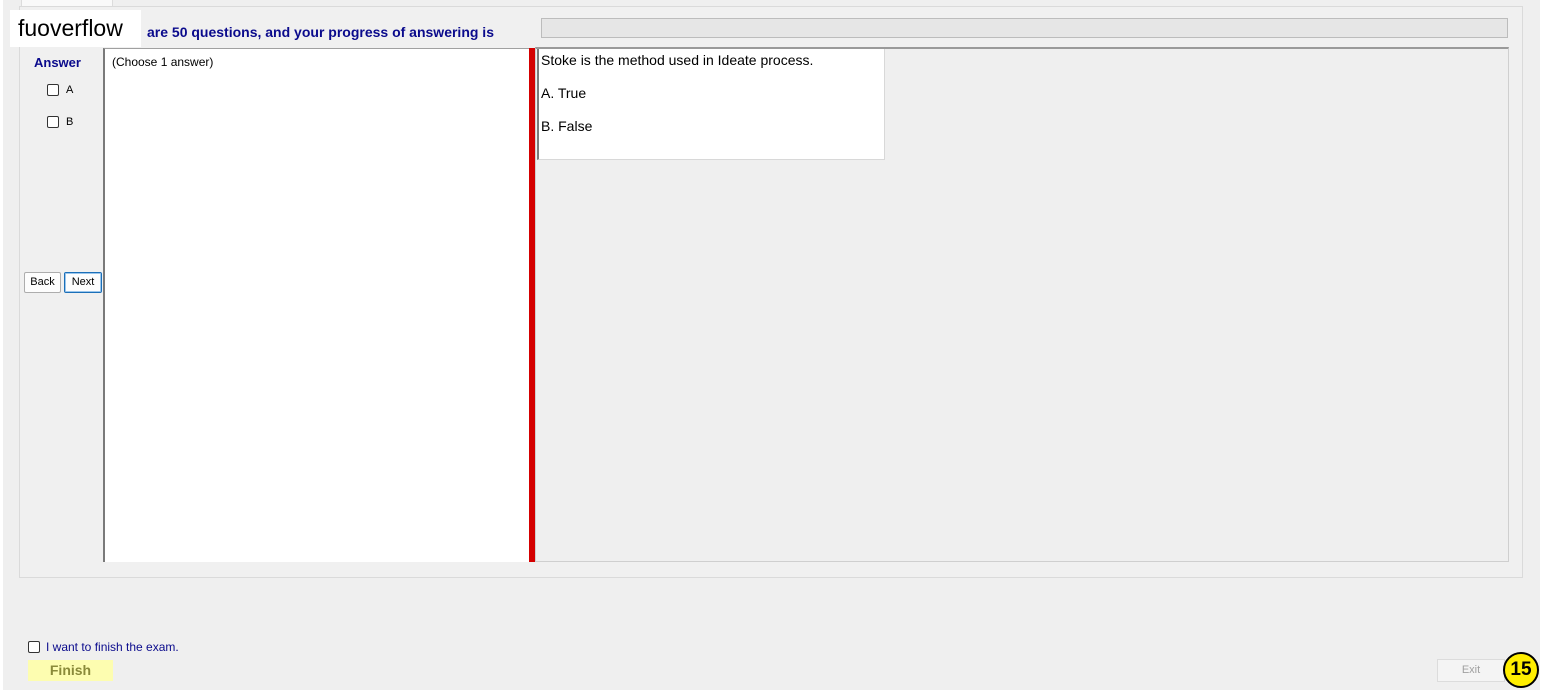  I want to click on progress-bar, so click(1024, 28).